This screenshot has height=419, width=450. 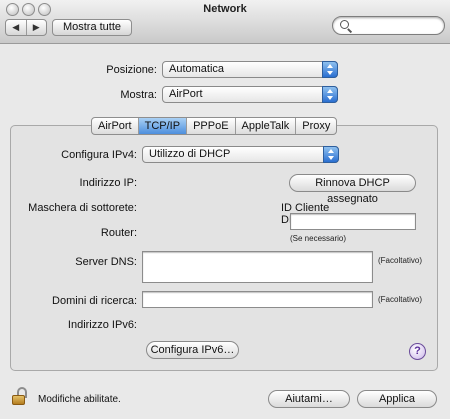 What do you see at coordinates (318, 238) in the screenshot?
I see `if-needed-note: (Se necessario)` at bounding box center [318, 238].